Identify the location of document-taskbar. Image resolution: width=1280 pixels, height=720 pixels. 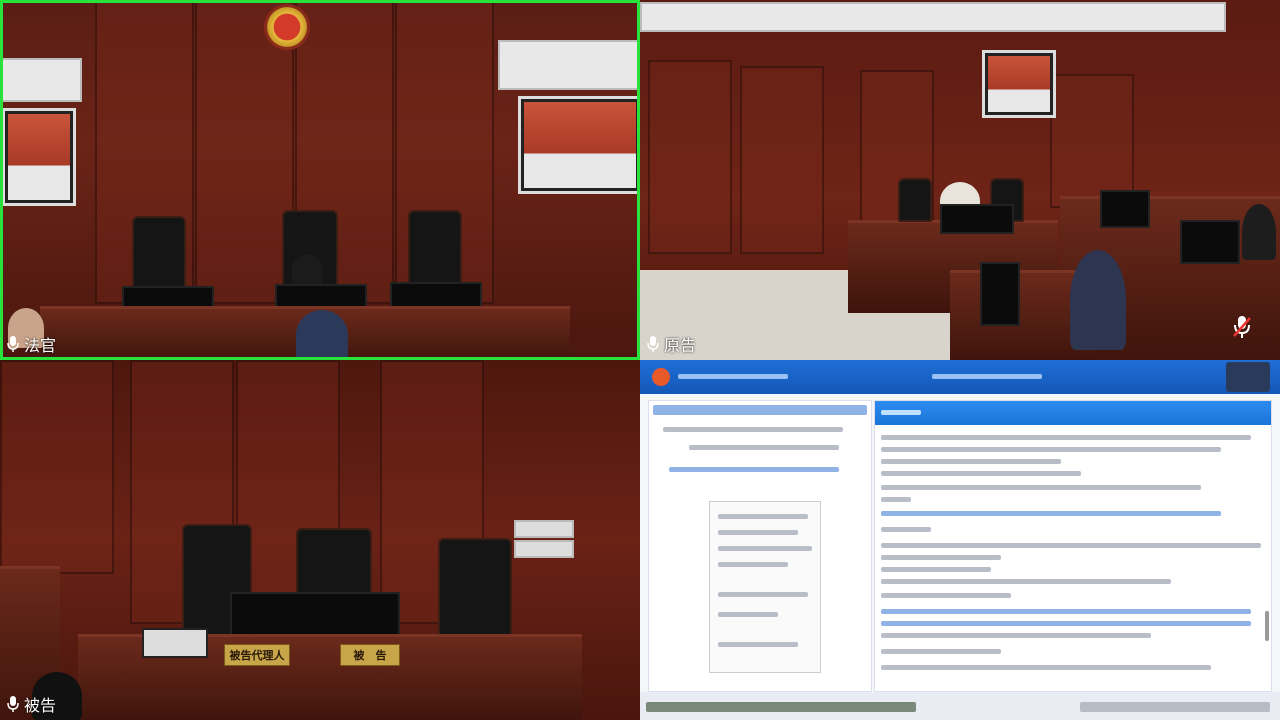
(960, 706).